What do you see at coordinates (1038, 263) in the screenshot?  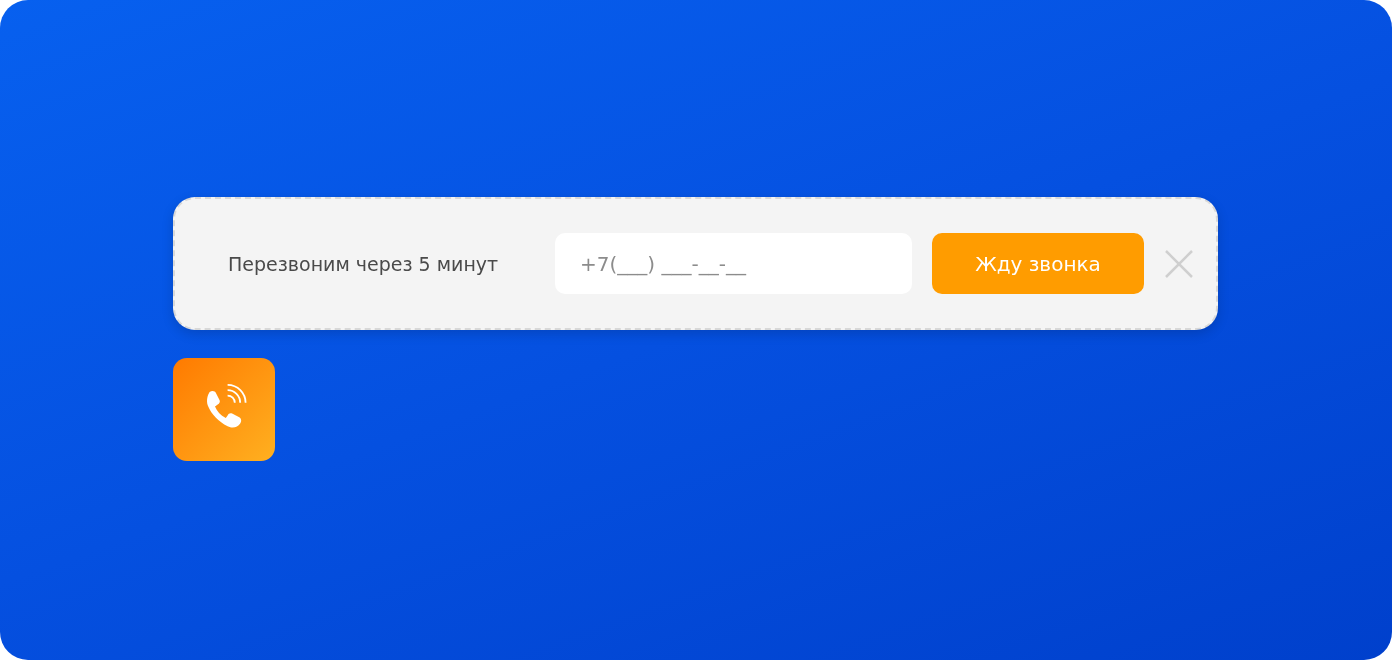 I see `submit-button: Жду звонка` at bounding box center [1038, 263].